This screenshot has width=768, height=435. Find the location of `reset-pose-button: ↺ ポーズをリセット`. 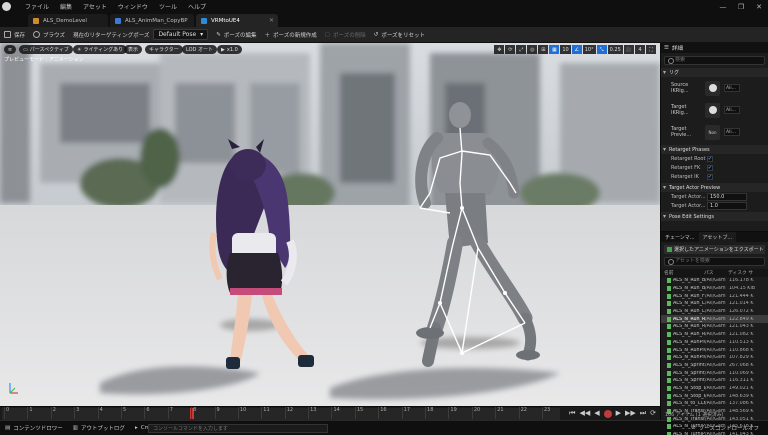

reset-pose-button: ↺ ポーズをリセット is located at coordinates (399, 35).